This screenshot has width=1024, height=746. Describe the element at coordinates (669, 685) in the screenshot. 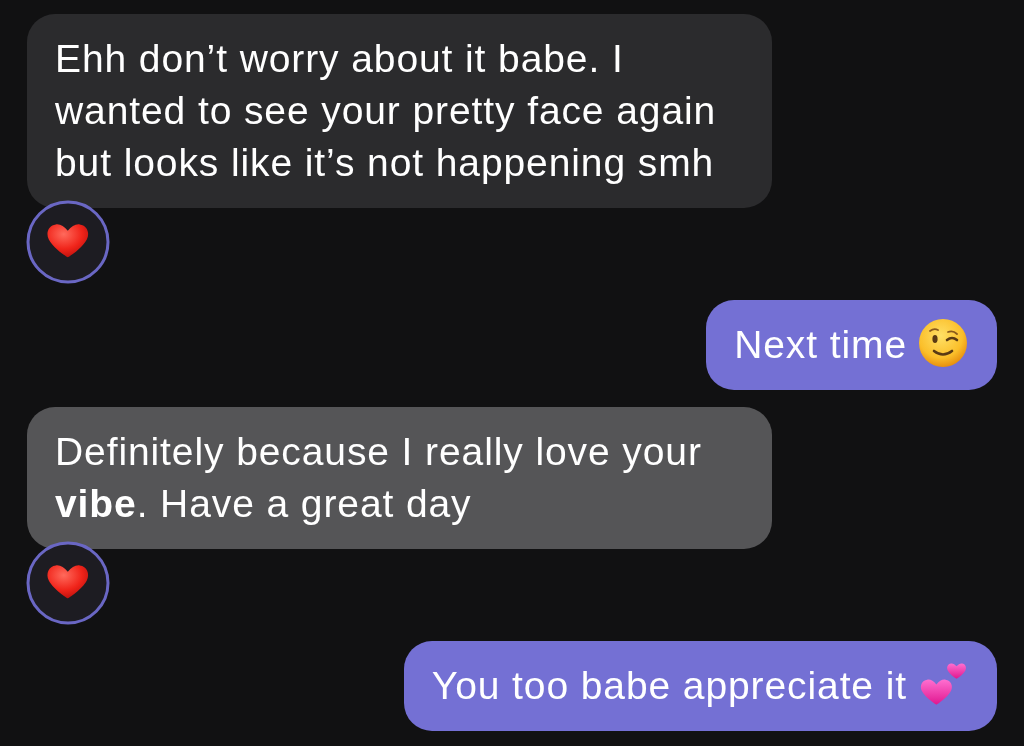

I see `message-text: You too babe appreciate it` at that location.